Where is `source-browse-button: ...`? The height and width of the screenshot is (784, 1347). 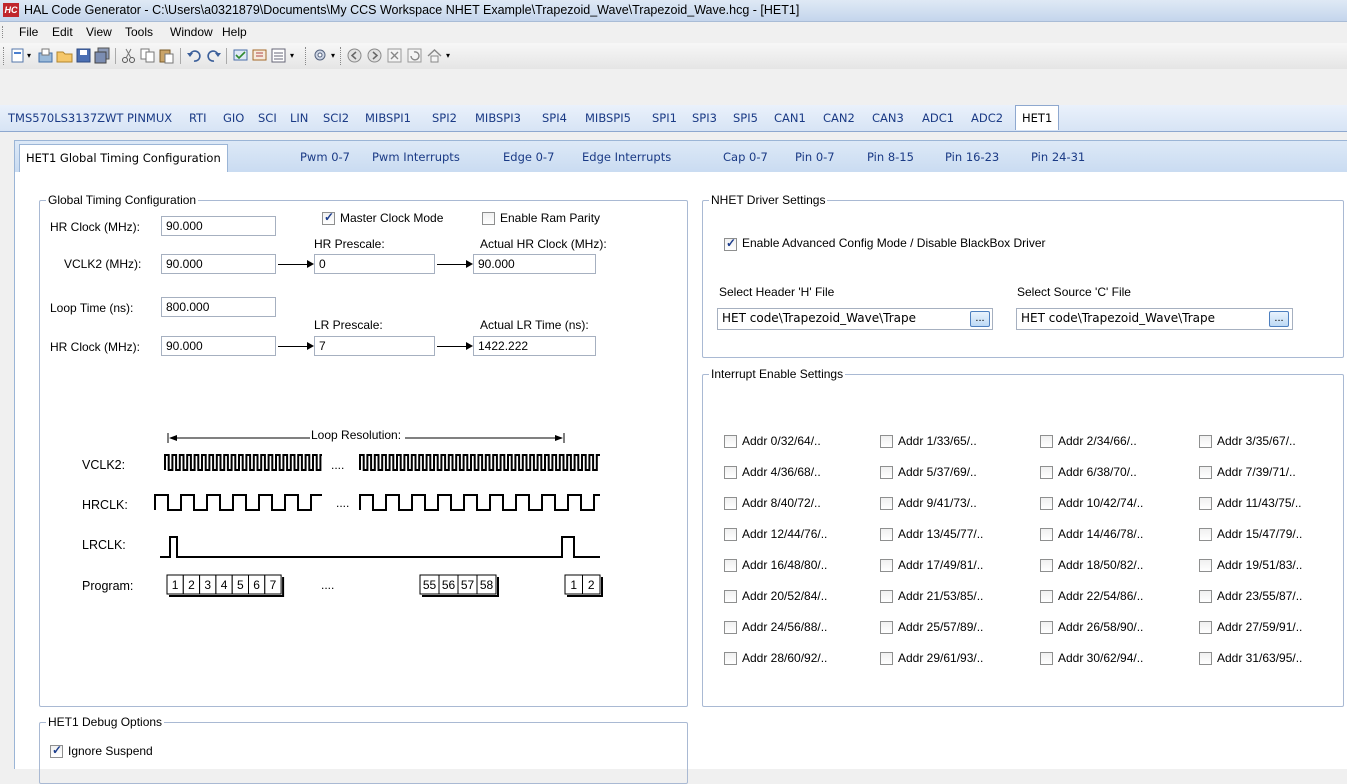 source-browse-button: ... is located at coordinates (1279, 319).